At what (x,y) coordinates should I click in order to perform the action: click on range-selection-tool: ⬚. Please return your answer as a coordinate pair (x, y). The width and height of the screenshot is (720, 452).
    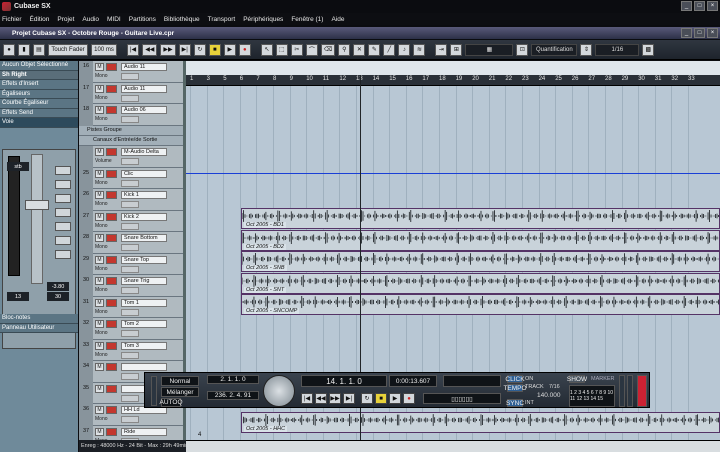
    Looking at the image, I should click on (281, 49).